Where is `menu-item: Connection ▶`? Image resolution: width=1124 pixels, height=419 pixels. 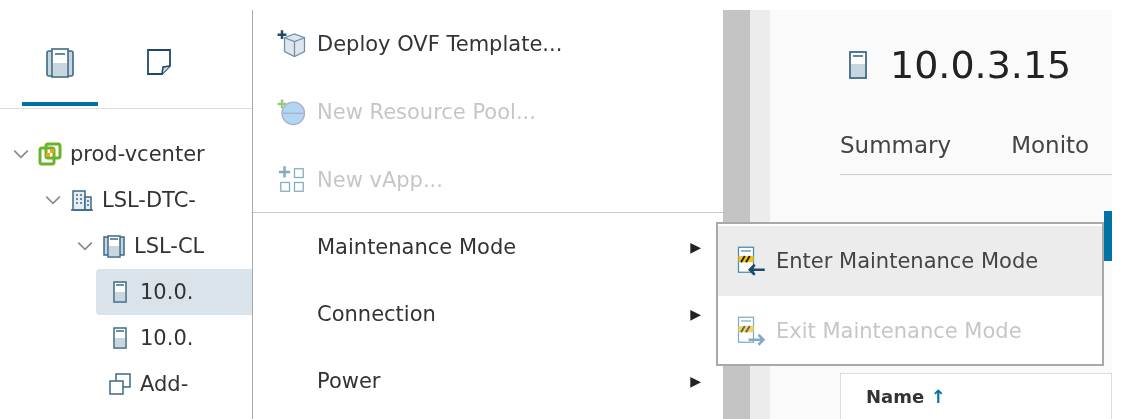
menu-item: Connection ▶ is located at coordinates (484, 313).